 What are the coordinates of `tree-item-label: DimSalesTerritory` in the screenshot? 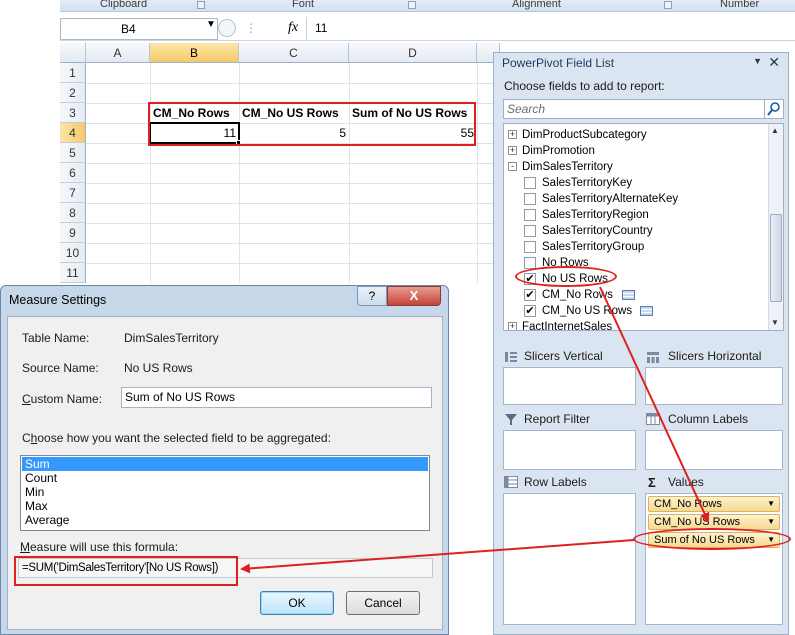 It's located at (567, 167).